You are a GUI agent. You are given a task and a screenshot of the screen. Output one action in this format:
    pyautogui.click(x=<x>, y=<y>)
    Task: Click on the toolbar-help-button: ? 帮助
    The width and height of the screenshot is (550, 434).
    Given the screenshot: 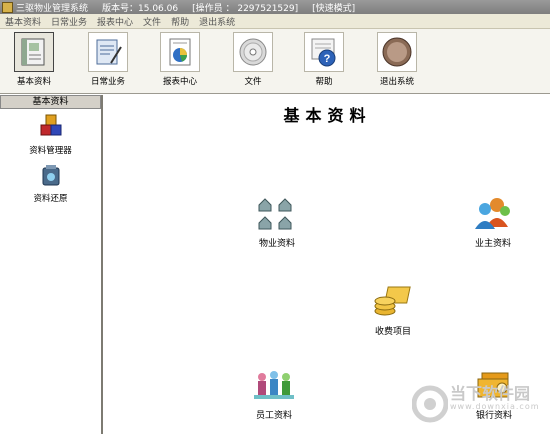 What is the action you would take?
    pyautogui.click(x=324, y=62)
    